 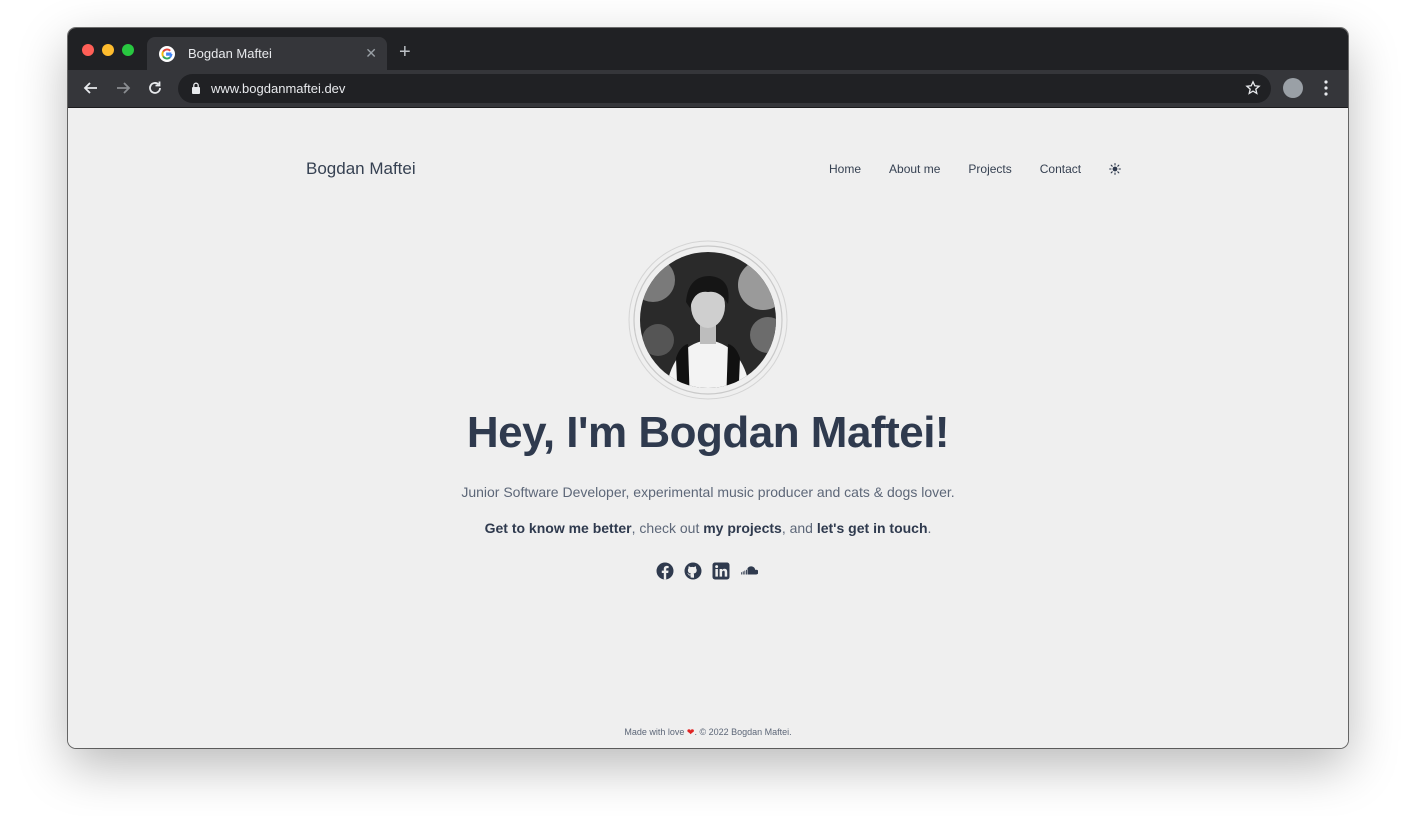 I want to click on reload-icon, so click(x=155, y=88).